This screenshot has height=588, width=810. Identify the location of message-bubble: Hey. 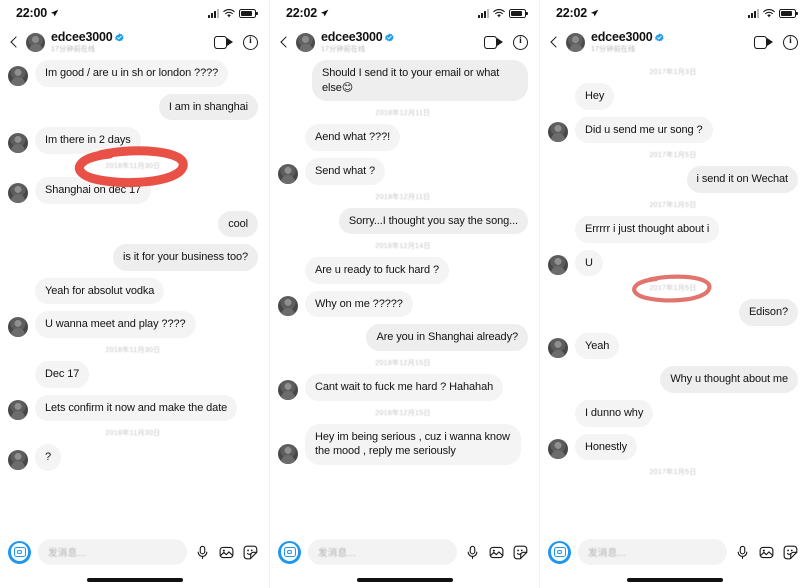
(595, 96).